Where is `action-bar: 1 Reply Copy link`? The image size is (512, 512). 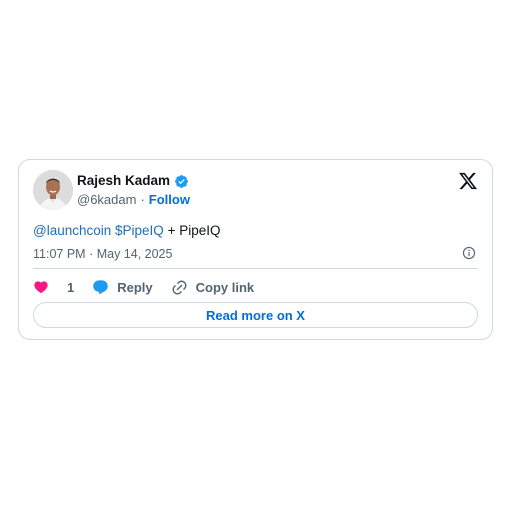
action-bar: 1 Reply Copy link is located at coordinates (152, 287).